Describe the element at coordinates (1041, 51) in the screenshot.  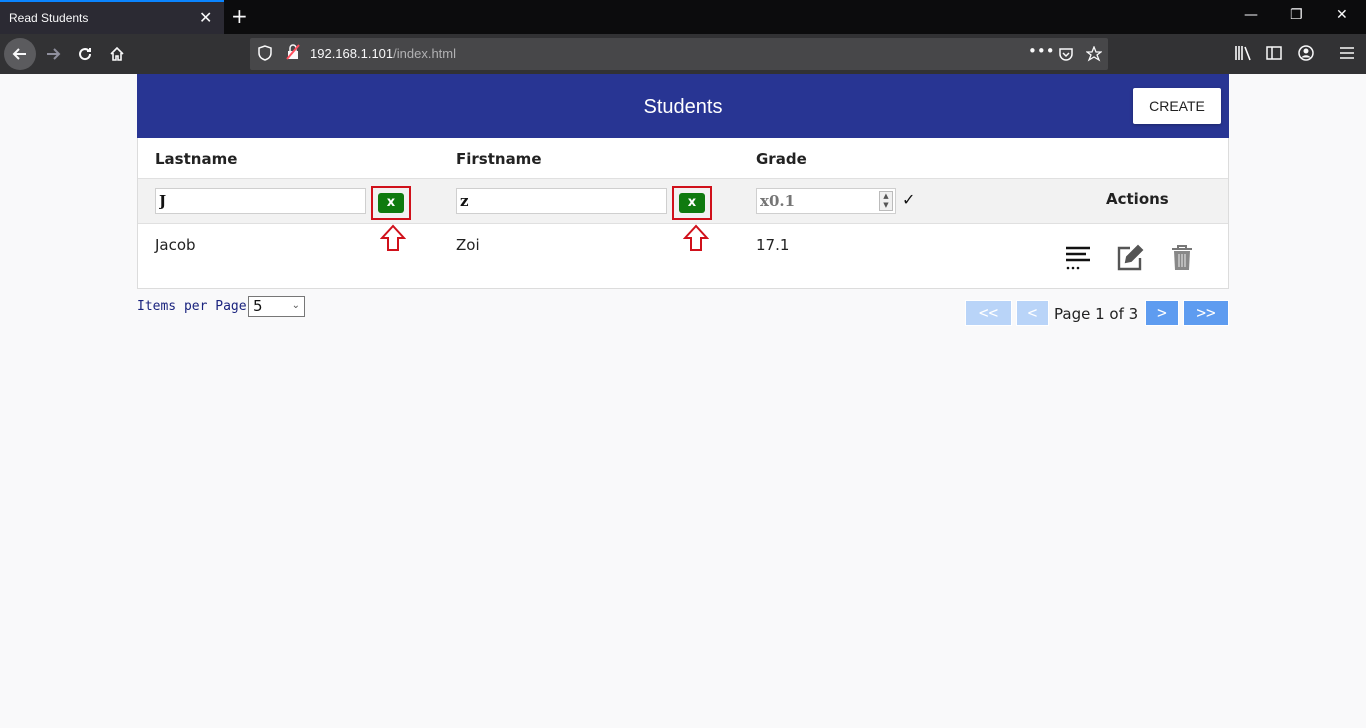
I see `more-actions-icon: •••` at that location.